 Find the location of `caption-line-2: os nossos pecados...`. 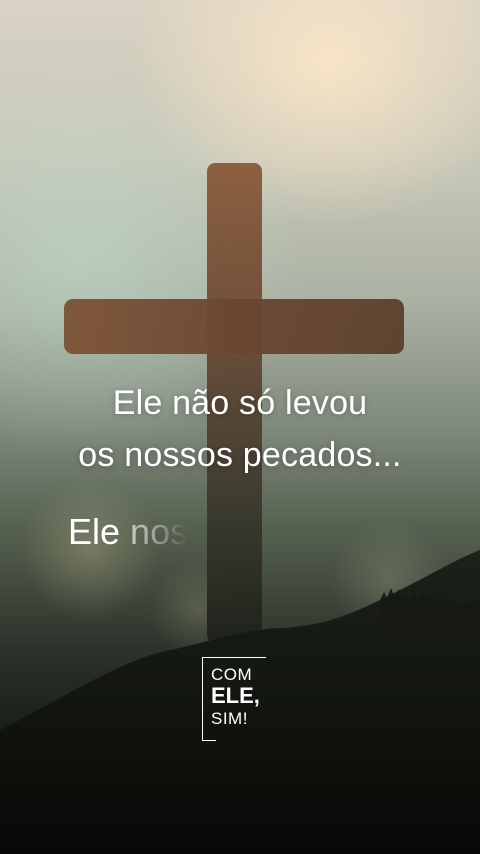

caption-line-2: os nossos pecados... is located at coordinates (240, 455).